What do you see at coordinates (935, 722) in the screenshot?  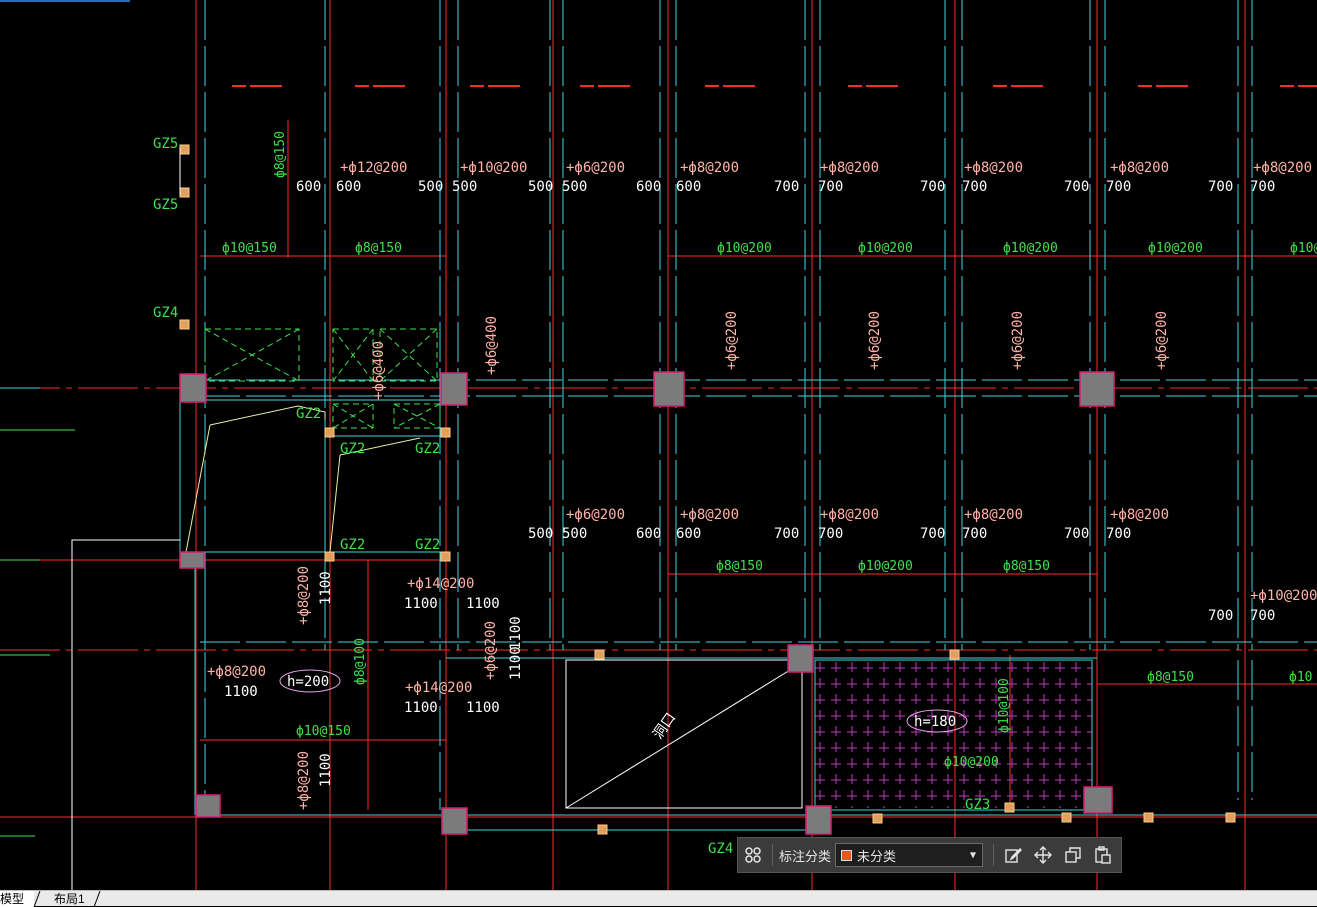 I see `slab-thickness-label: h=180` at bounding box center [935, 722].